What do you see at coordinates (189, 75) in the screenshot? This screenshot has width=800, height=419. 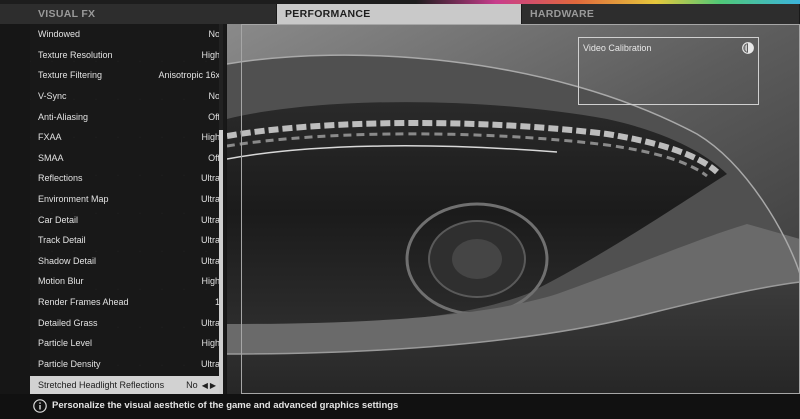 I see `setting-value: Anisotropic 16x` at bounding box center [189, 75].